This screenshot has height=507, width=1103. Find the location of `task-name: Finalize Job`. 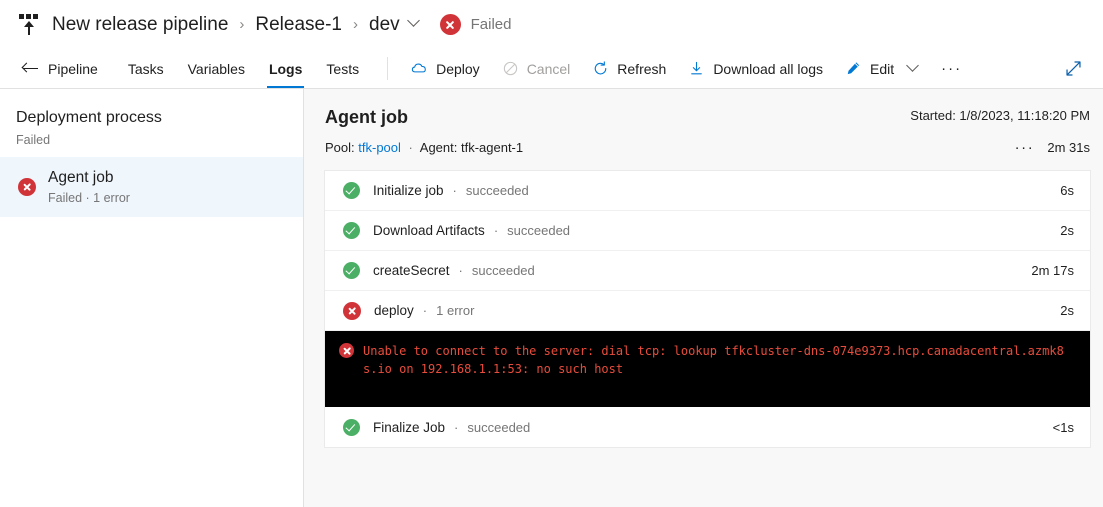

task-name: Finalize Job is located at coordinates (409, 427).